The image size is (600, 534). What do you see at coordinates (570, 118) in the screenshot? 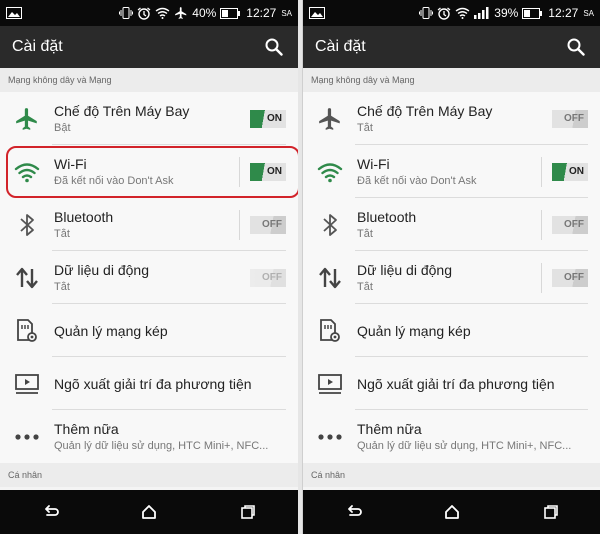
I see `airplane-mode-toggle: OFF` at bounding box center [570, 118].